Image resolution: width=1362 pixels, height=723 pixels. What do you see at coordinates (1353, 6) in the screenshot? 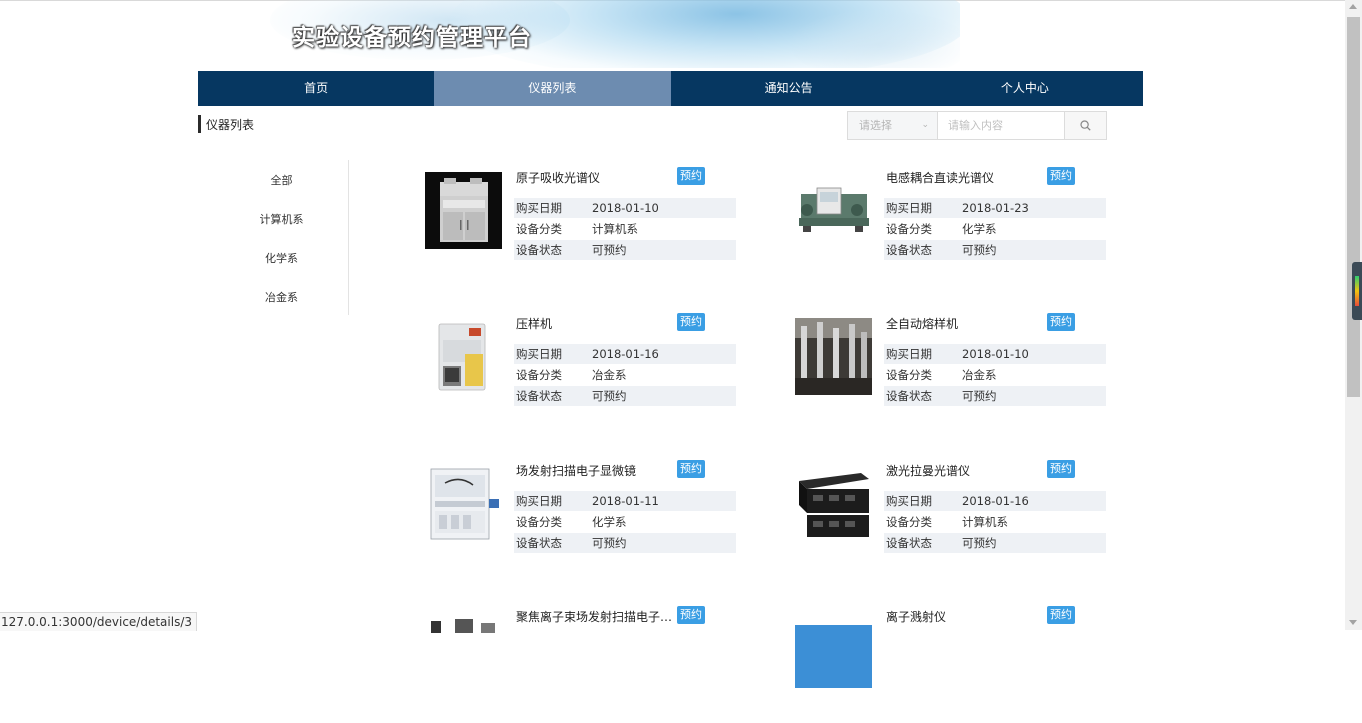
I see `scroll-up-arrow-icon` at bounding box center [1353, 6].